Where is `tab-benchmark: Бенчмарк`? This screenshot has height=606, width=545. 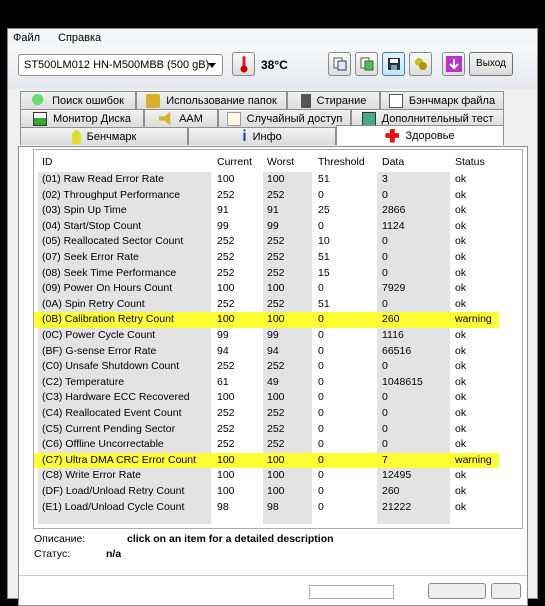
tab-benchmark: Бенчмарк is located at coordinates (104, 136).